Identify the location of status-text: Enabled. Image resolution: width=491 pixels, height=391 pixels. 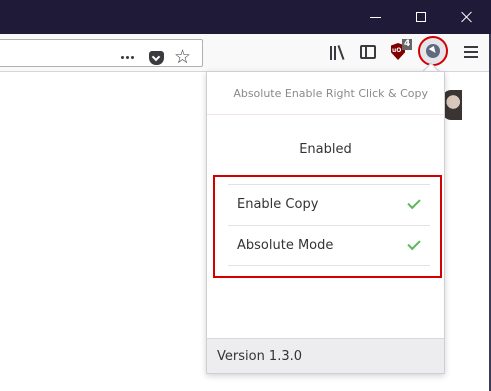
(325, 149).